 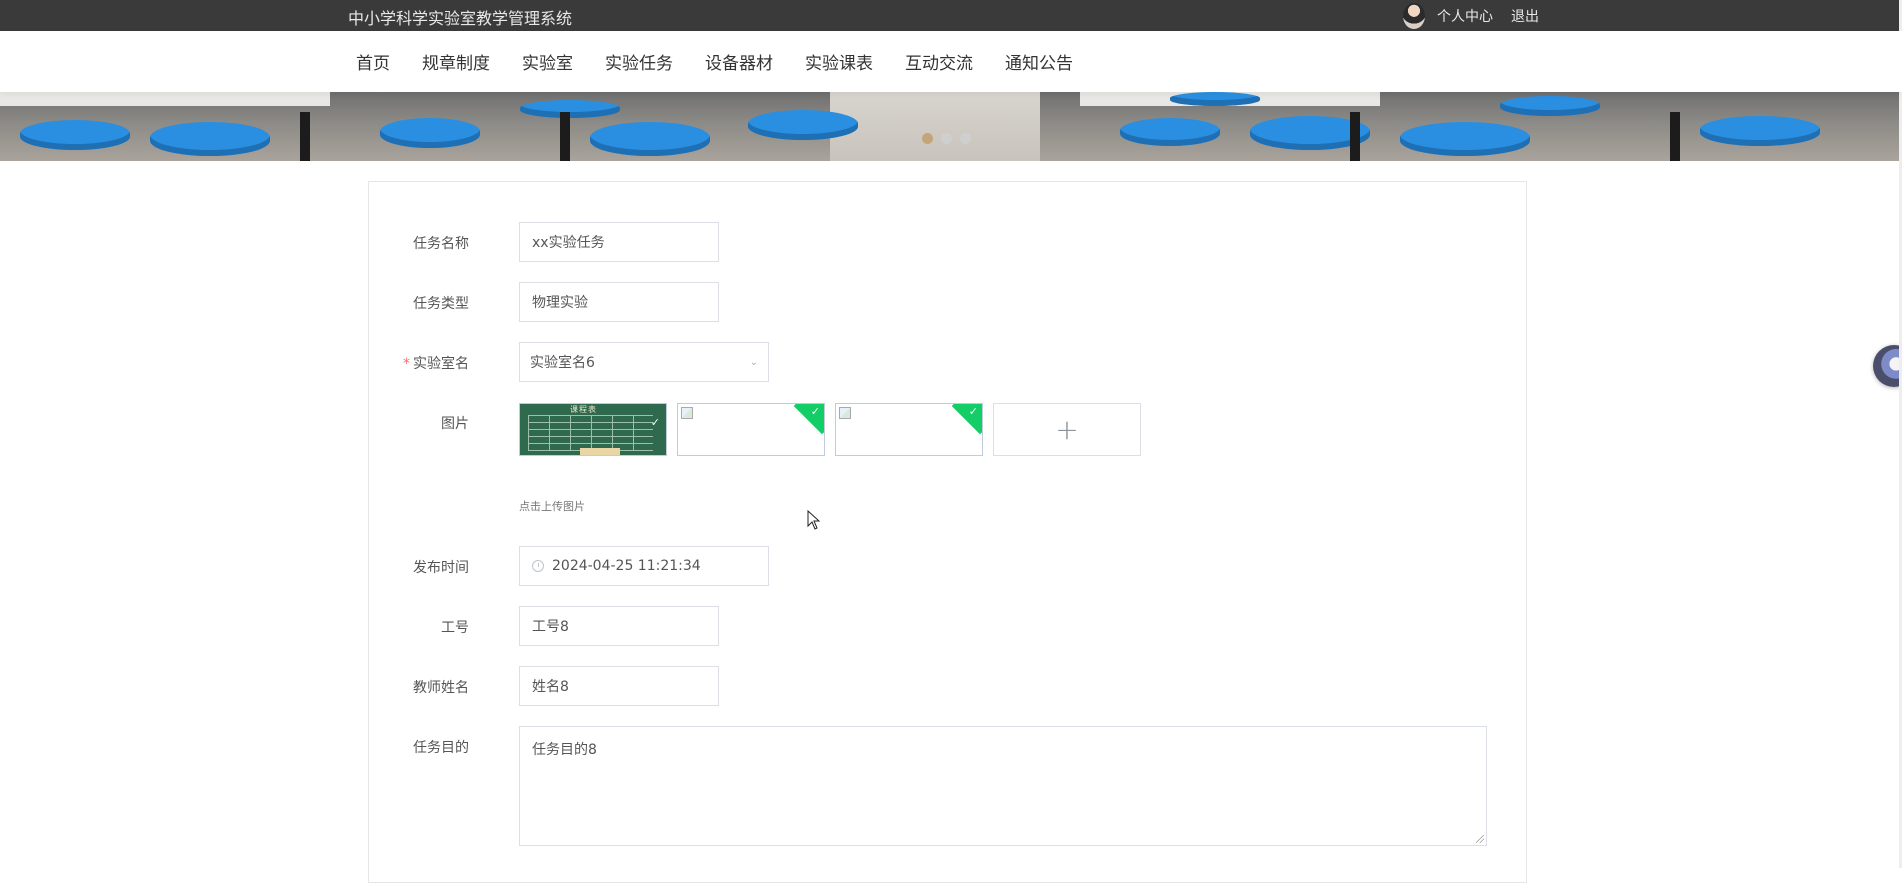 What do you see at coordinates (550, 627) in the screenshot?
I see `job-no-value: 工号8` at bounding box center [550, 627].